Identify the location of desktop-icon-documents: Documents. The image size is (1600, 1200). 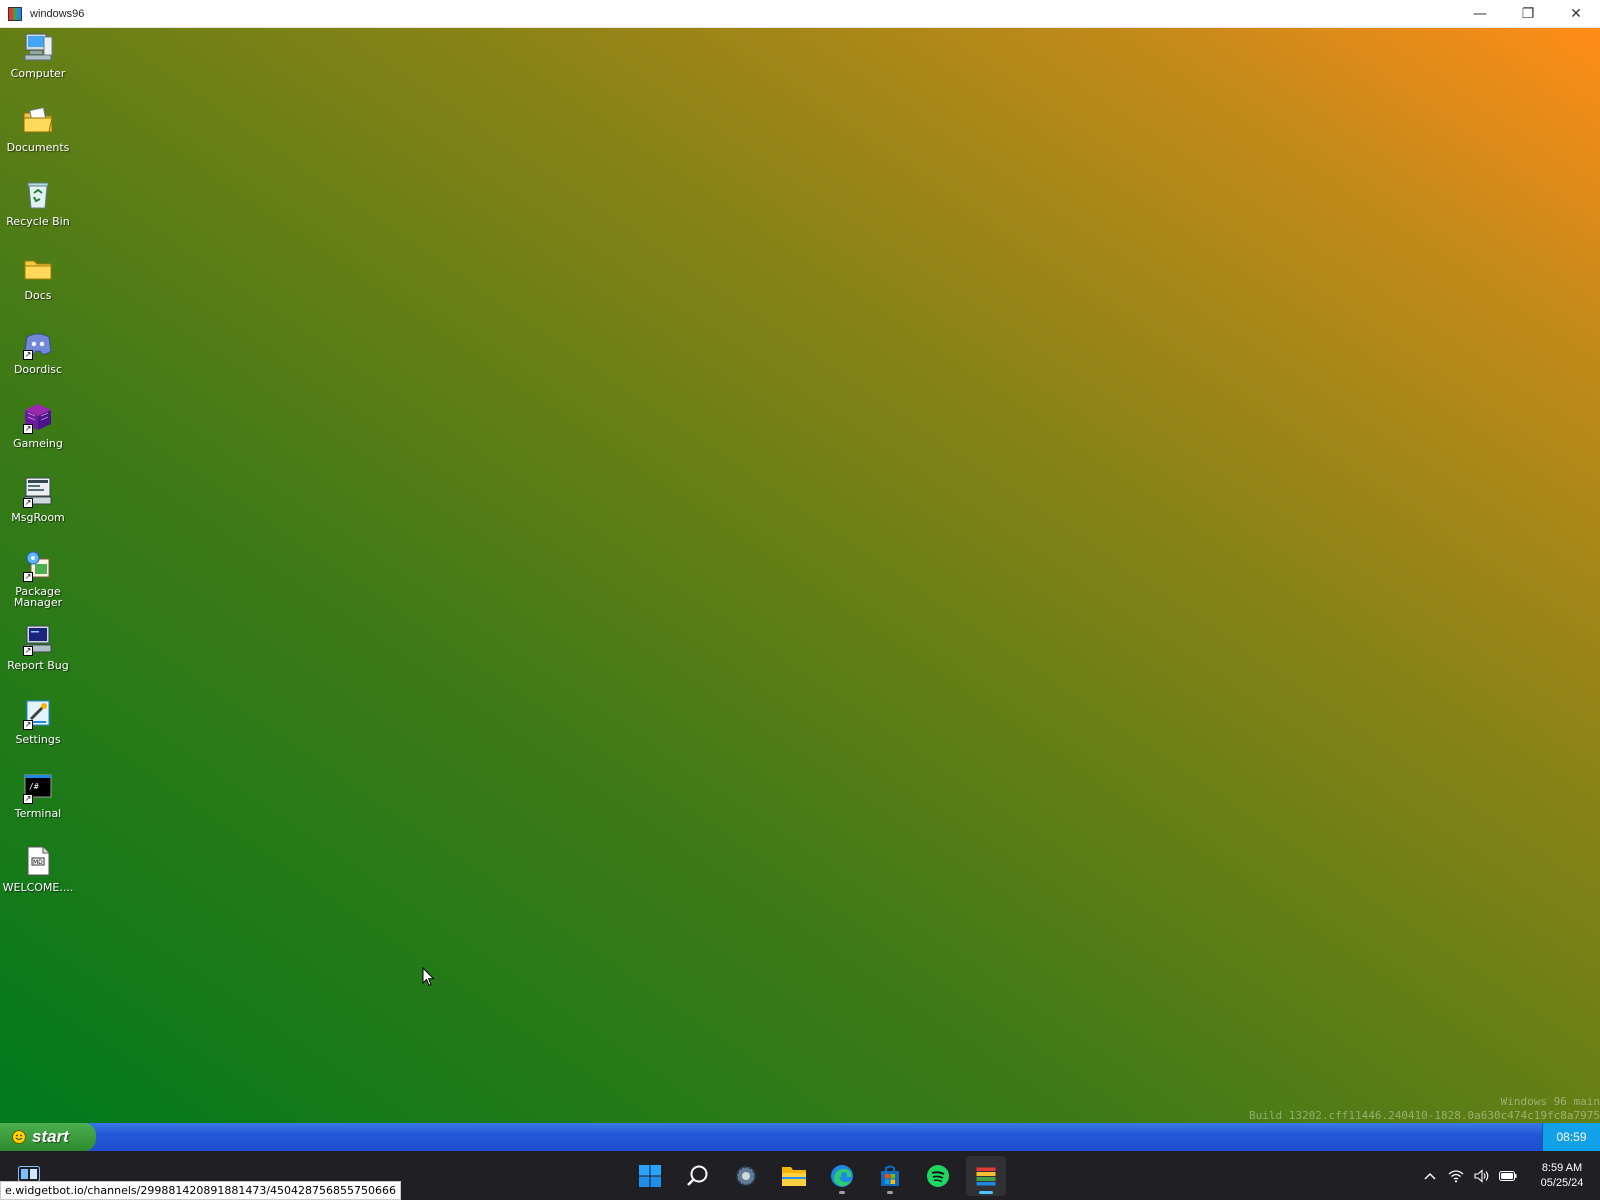
(38, 128).